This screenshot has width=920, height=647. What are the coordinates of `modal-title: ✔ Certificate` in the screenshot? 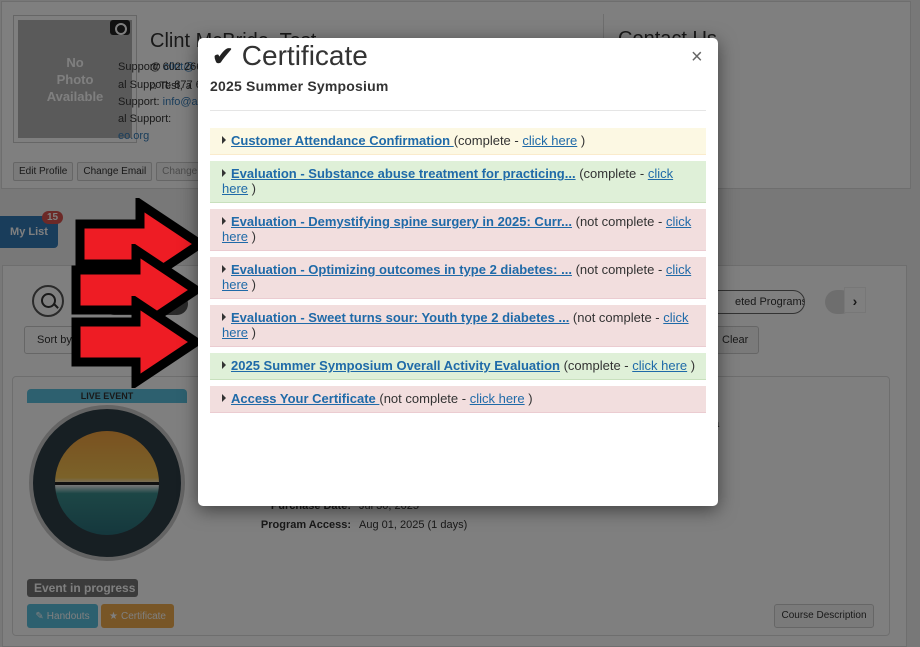 It's located at (290, 56).